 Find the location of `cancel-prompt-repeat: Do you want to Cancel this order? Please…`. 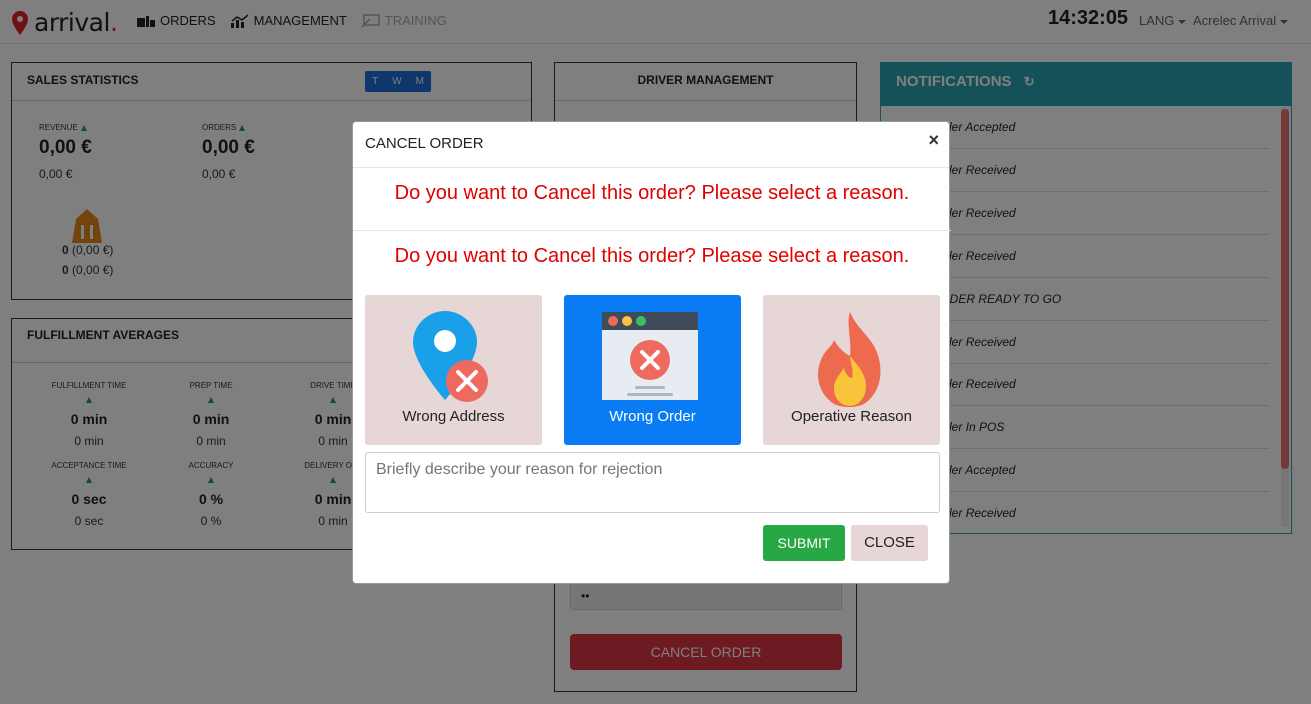

cancel-prompt-repeat: Do you want to Cancel this order? Please… is located at coordinates (652, 256).